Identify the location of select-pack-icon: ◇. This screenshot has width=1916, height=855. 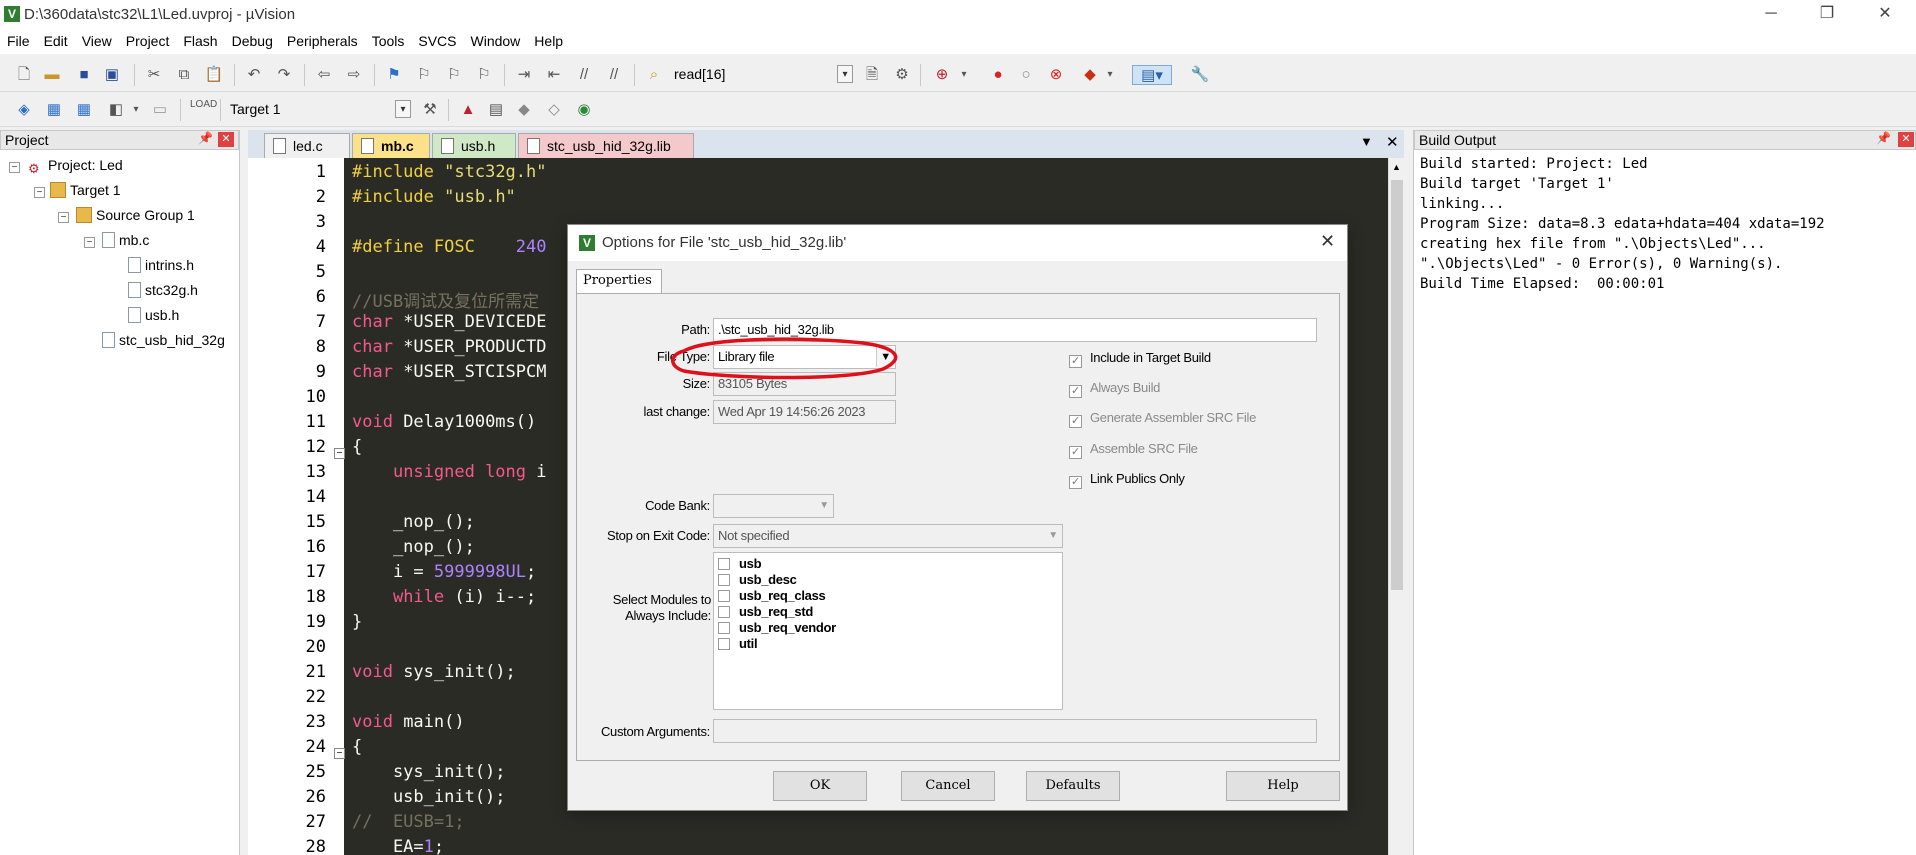
(554, 110).